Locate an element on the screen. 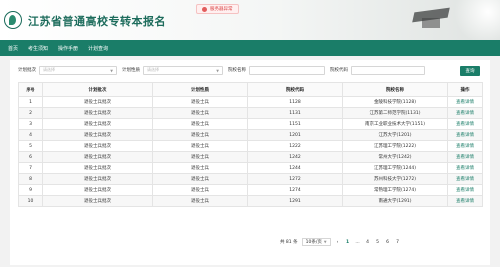 This screenshot has height=267, width=500. plan-batch-label: 计划批次 is located at coordinates (27, 70).